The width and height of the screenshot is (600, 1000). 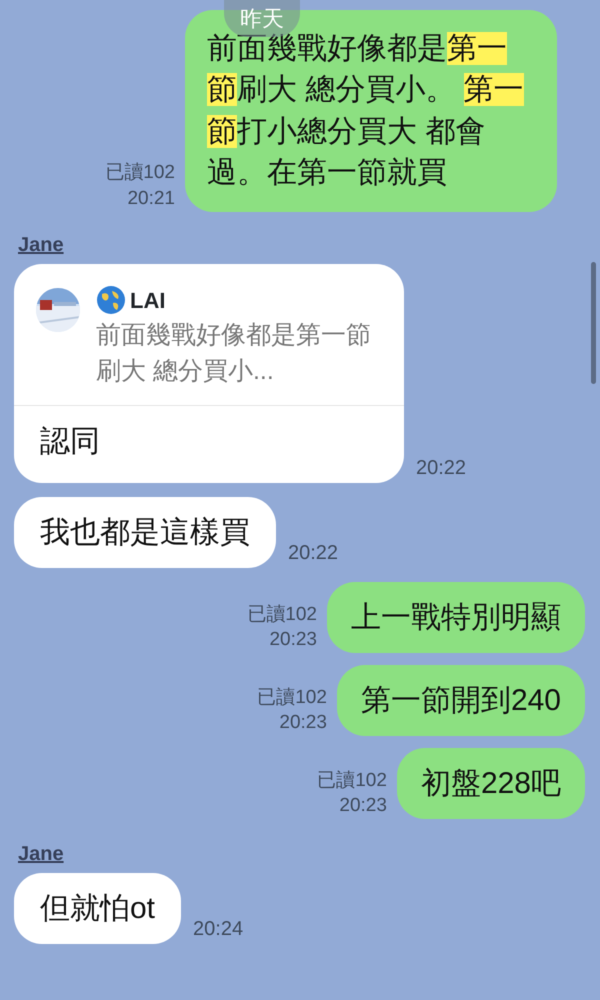 I want to click on message-bubble: 初盤228吧, so click(x=490, y=784).